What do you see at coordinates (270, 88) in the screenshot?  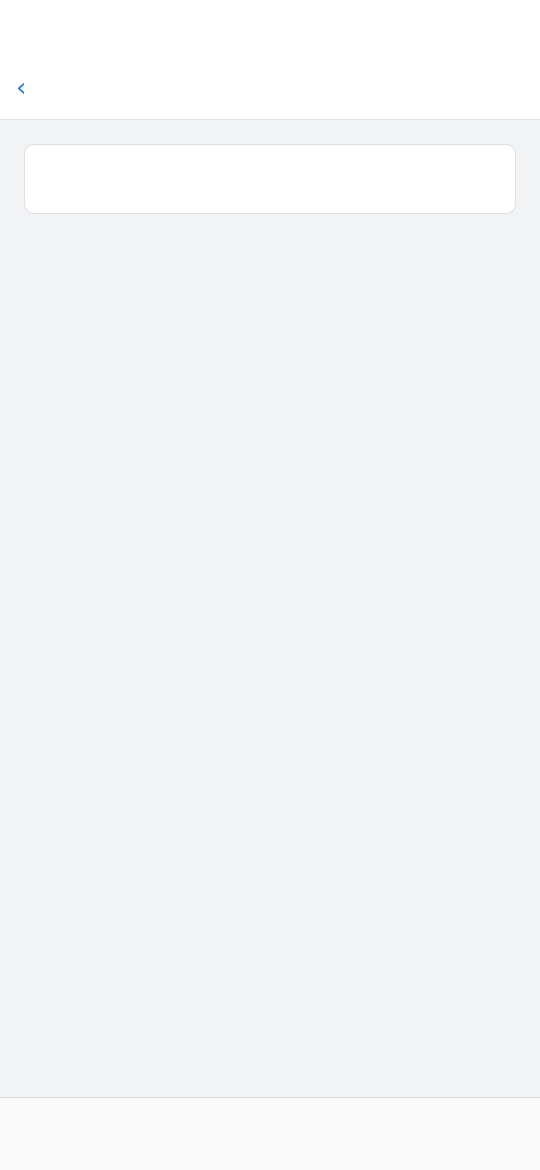 I see `nav-bar: ‹` at bounding box center [270, 88].